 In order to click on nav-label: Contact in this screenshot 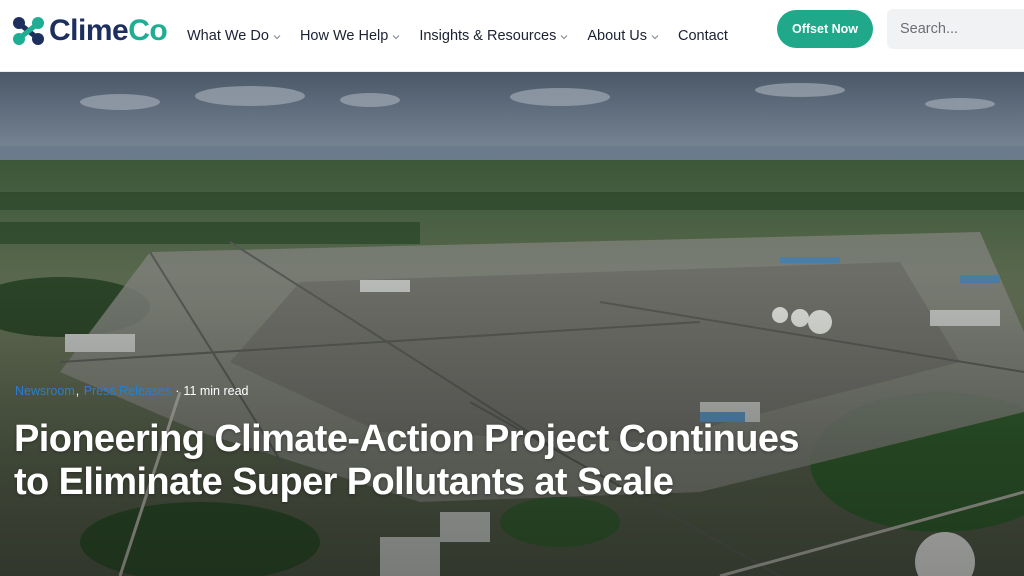, I will do `click(702, 36)`.